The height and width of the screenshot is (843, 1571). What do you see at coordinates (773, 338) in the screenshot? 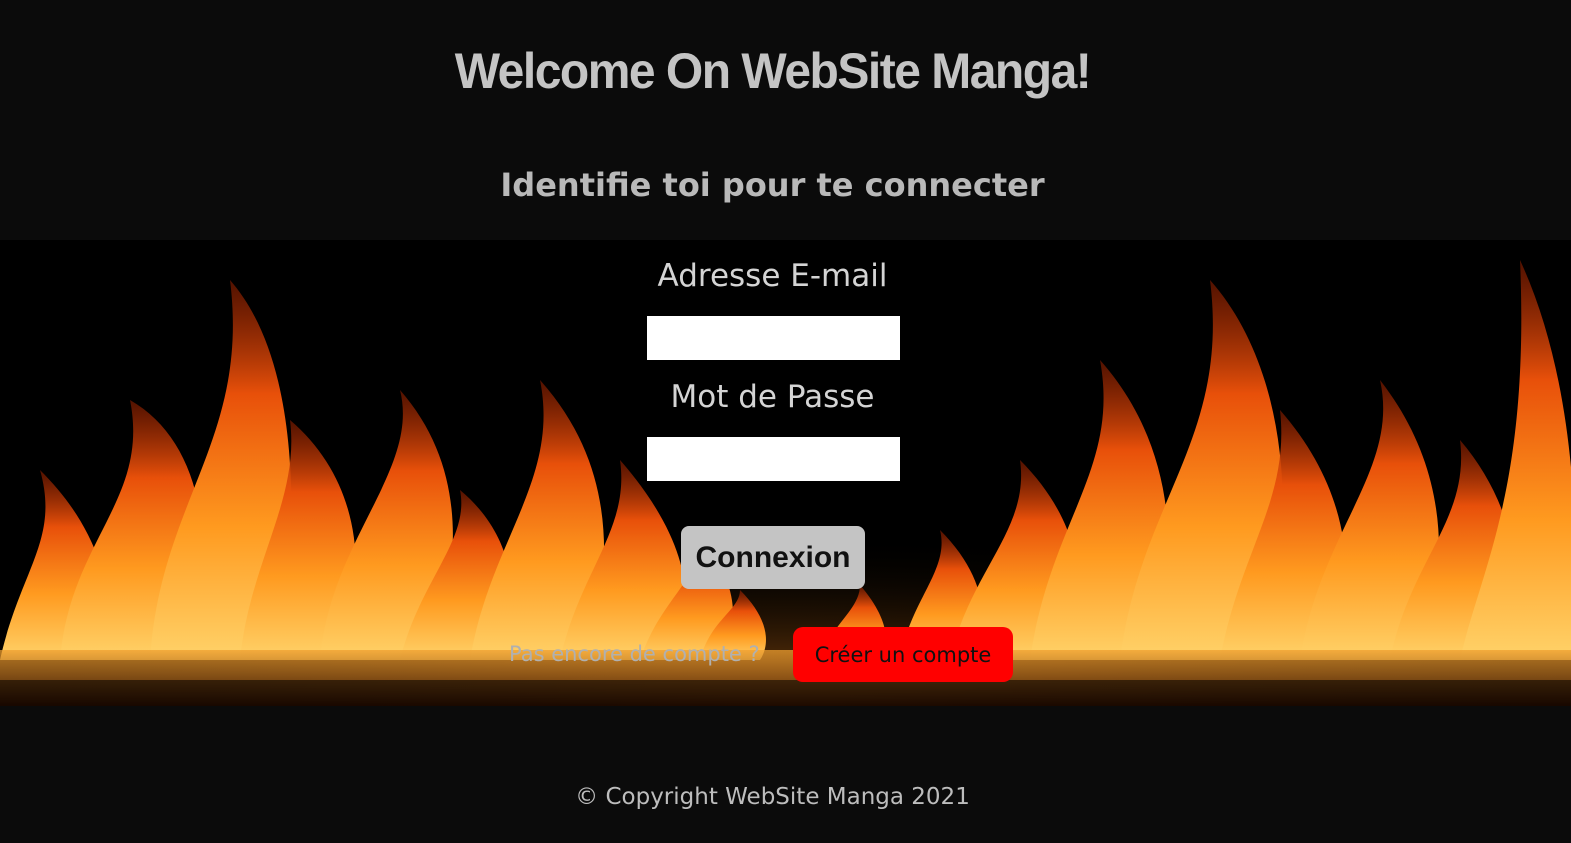
I see `email-input` at bounding box center [773, 338].